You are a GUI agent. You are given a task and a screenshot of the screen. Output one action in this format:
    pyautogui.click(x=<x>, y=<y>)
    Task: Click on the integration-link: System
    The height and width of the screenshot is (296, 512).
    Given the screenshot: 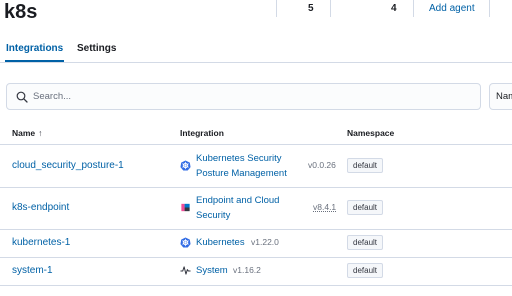 What is the action you would take?
    pyautogui.click(x=212, y=270)
    